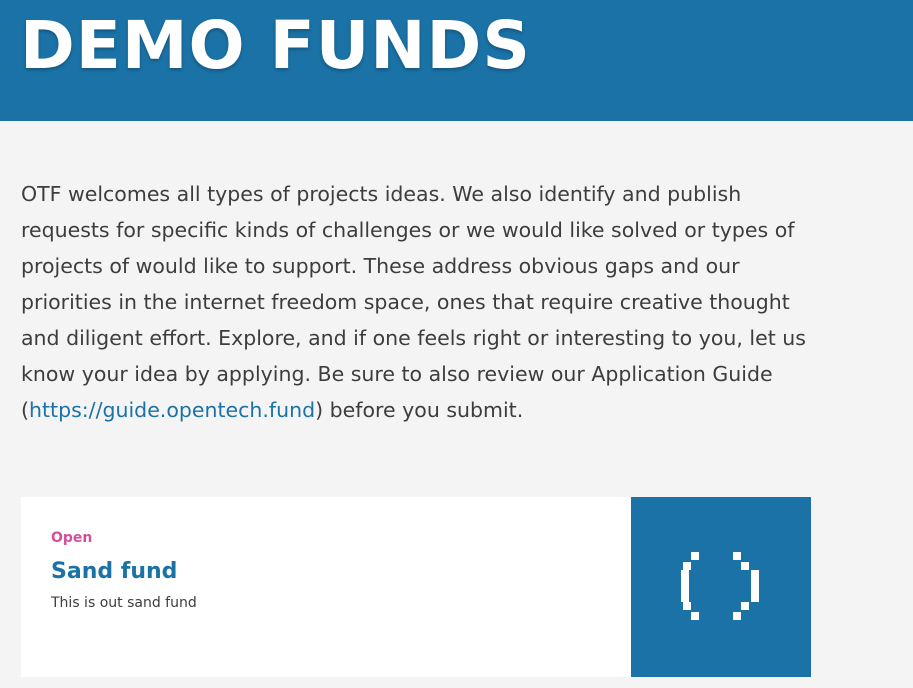 The image size is (913, 688). I want to click on pixel-brackets-icon, so click(720, 586).